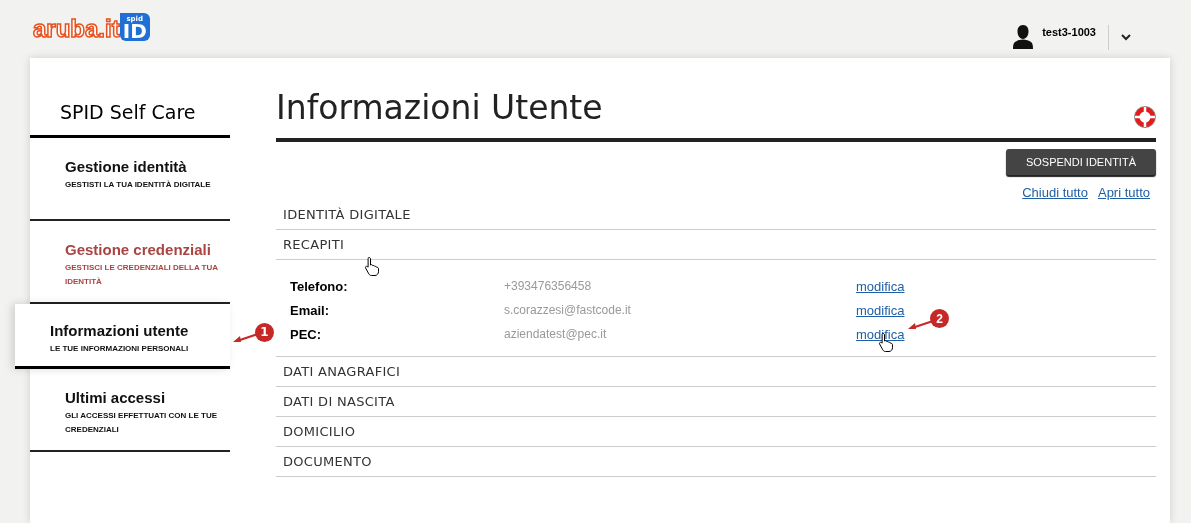 The width and height of the screenshot is (1191, 523). Describe the element at coordinates (306, 334) in the screenshot. I see `field-label: PEC:` at that location.